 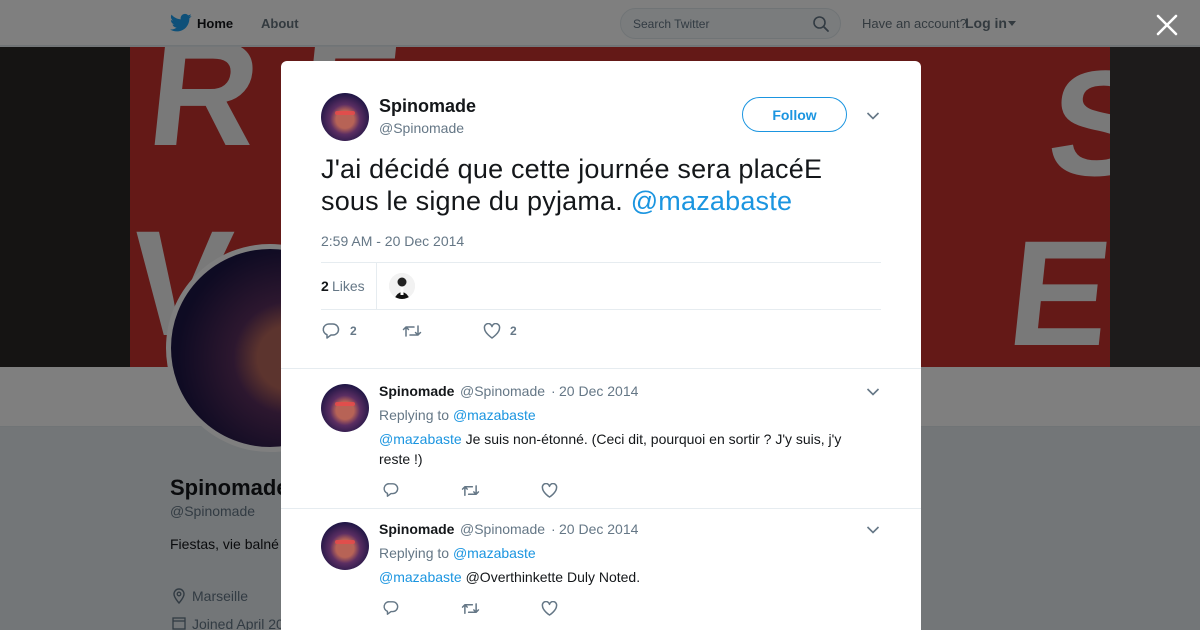 What do you see at coordinates (551, 577) in the screenshot?
I see `reply-body: @Overthinkette Duly Noted.` at bounding box center [551, 577].